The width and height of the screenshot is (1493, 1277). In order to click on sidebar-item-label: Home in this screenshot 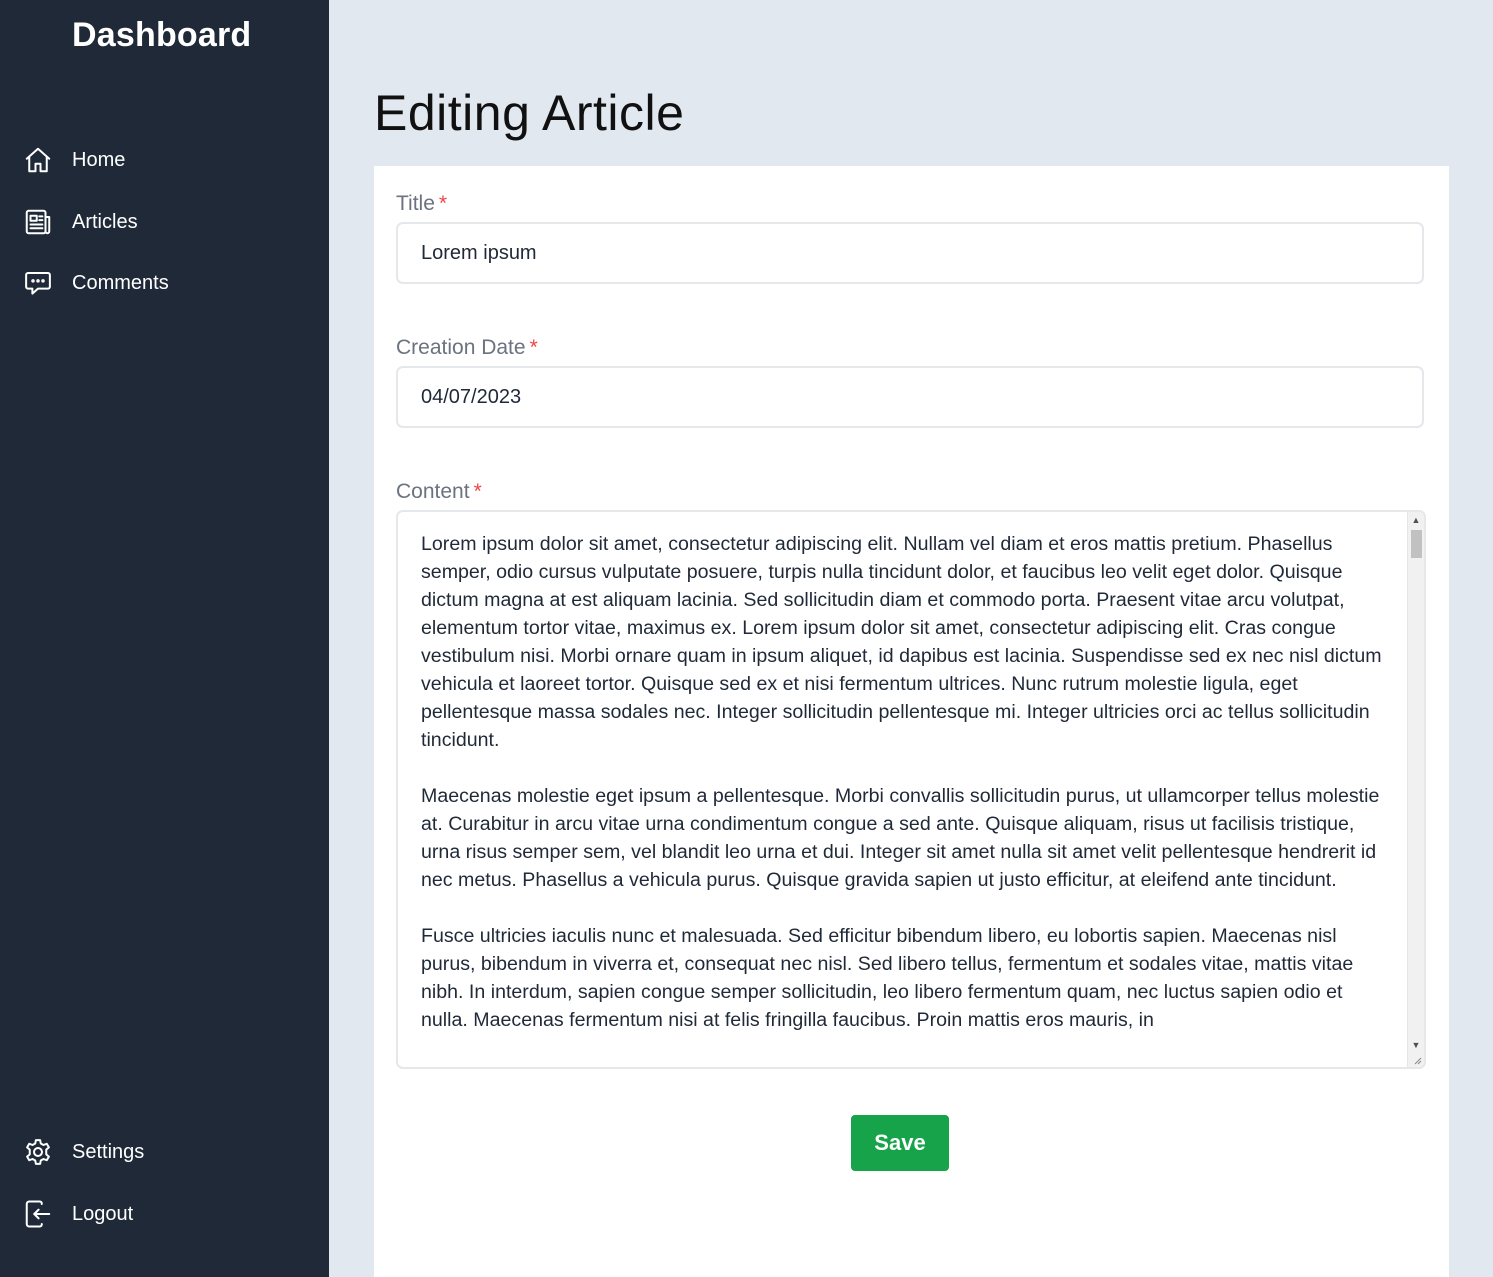, I will do `click(99, 159)`.